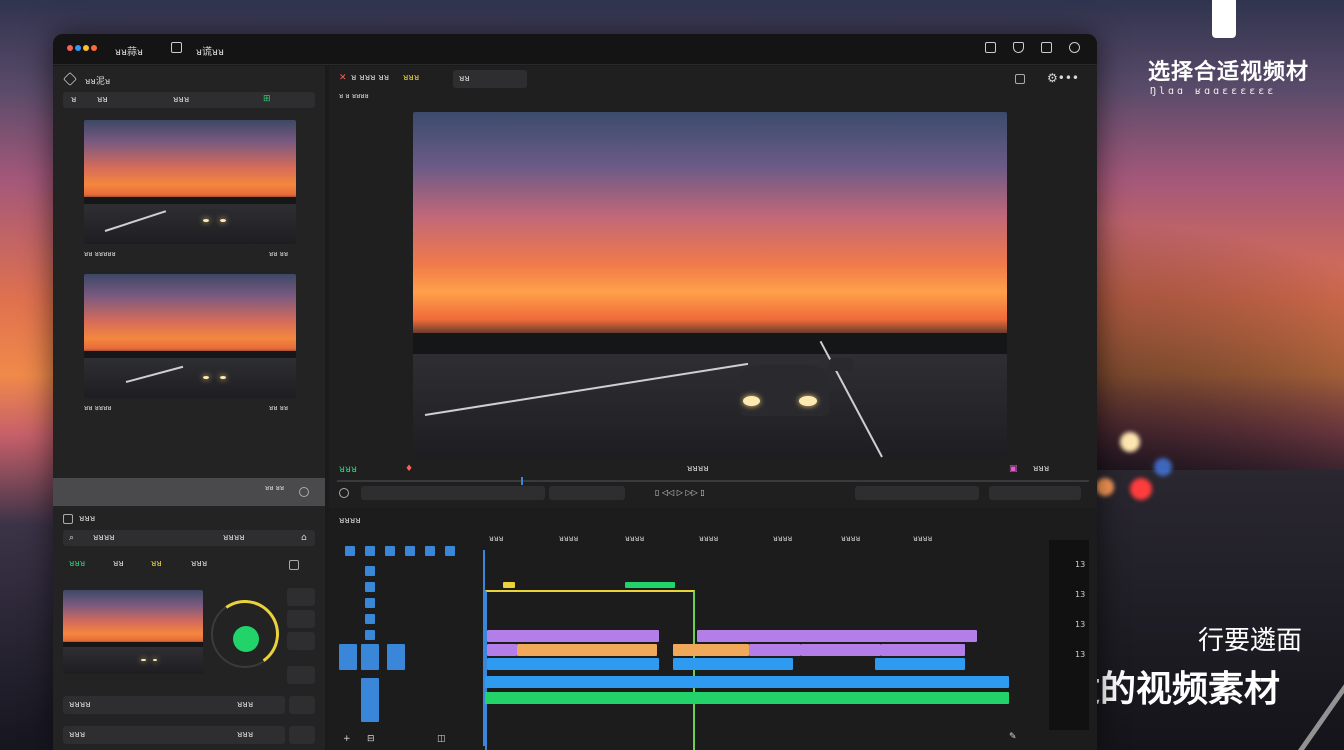  Describe the element at coordinates (575, 49) in the screenshot. I see `title-bar: ᴚᴚ蒜ᴚ ᴚ谎ᴚᴚ` at that location.